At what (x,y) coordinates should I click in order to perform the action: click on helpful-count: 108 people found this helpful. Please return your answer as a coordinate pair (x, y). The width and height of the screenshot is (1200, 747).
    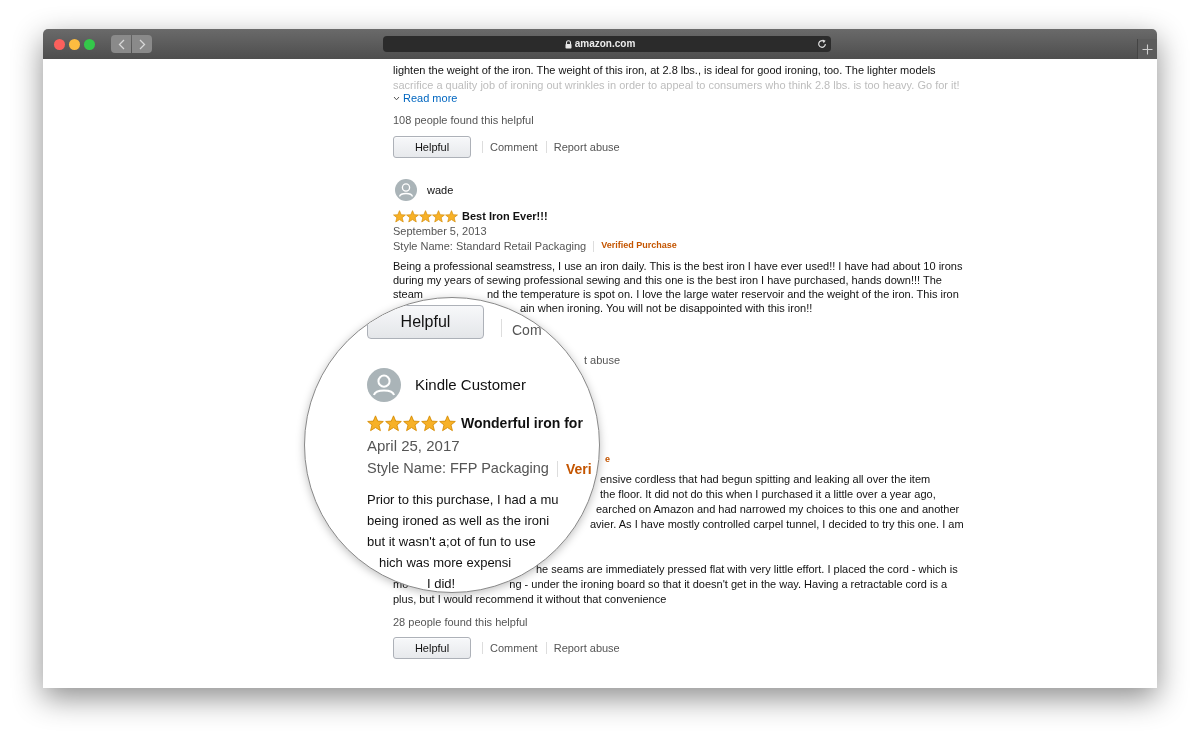
    Looking at the image, I should click on (463, 120).